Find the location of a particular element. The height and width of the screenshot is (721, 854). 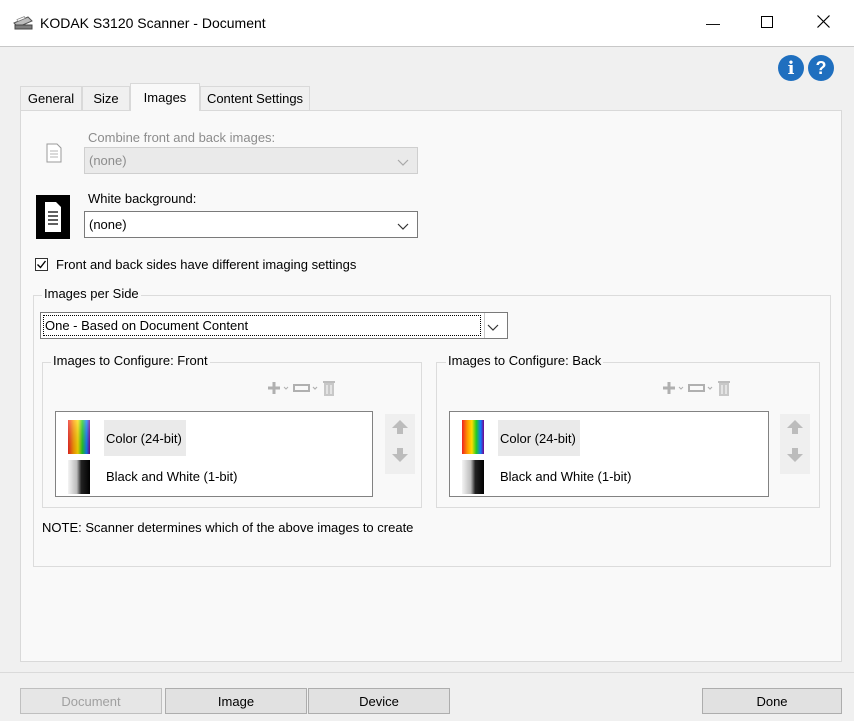

tab-general-label: General is located at coordinates (51, 98).